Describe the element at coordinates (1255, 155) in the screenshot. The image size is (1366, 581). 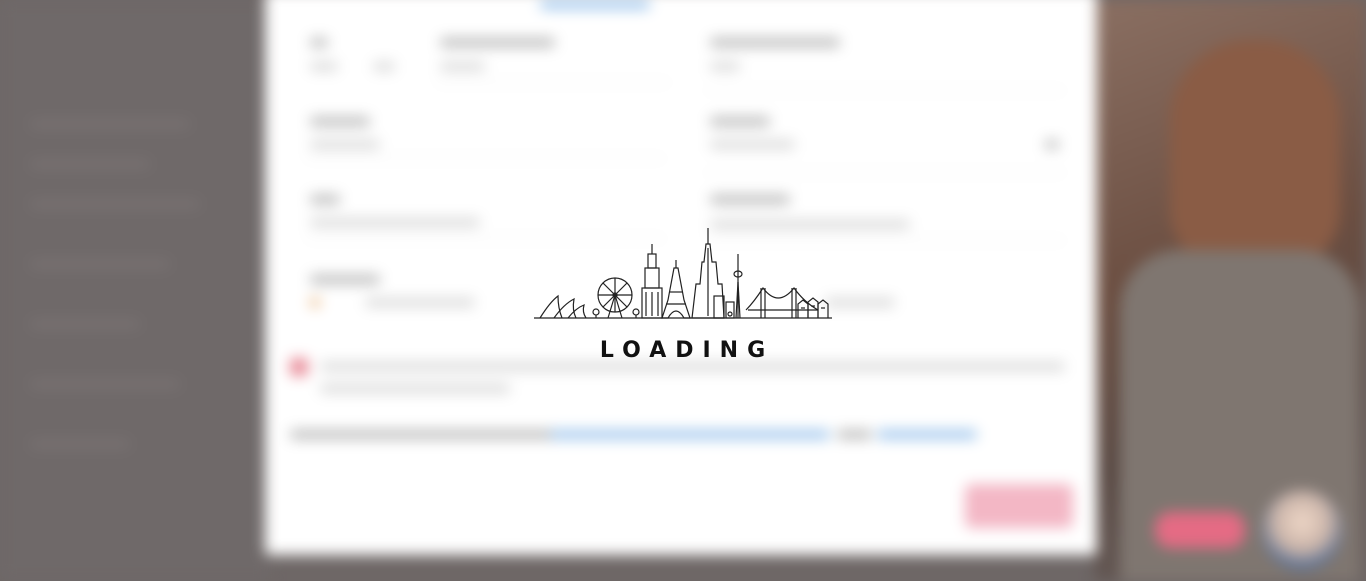
I see `person-photo` at that location.